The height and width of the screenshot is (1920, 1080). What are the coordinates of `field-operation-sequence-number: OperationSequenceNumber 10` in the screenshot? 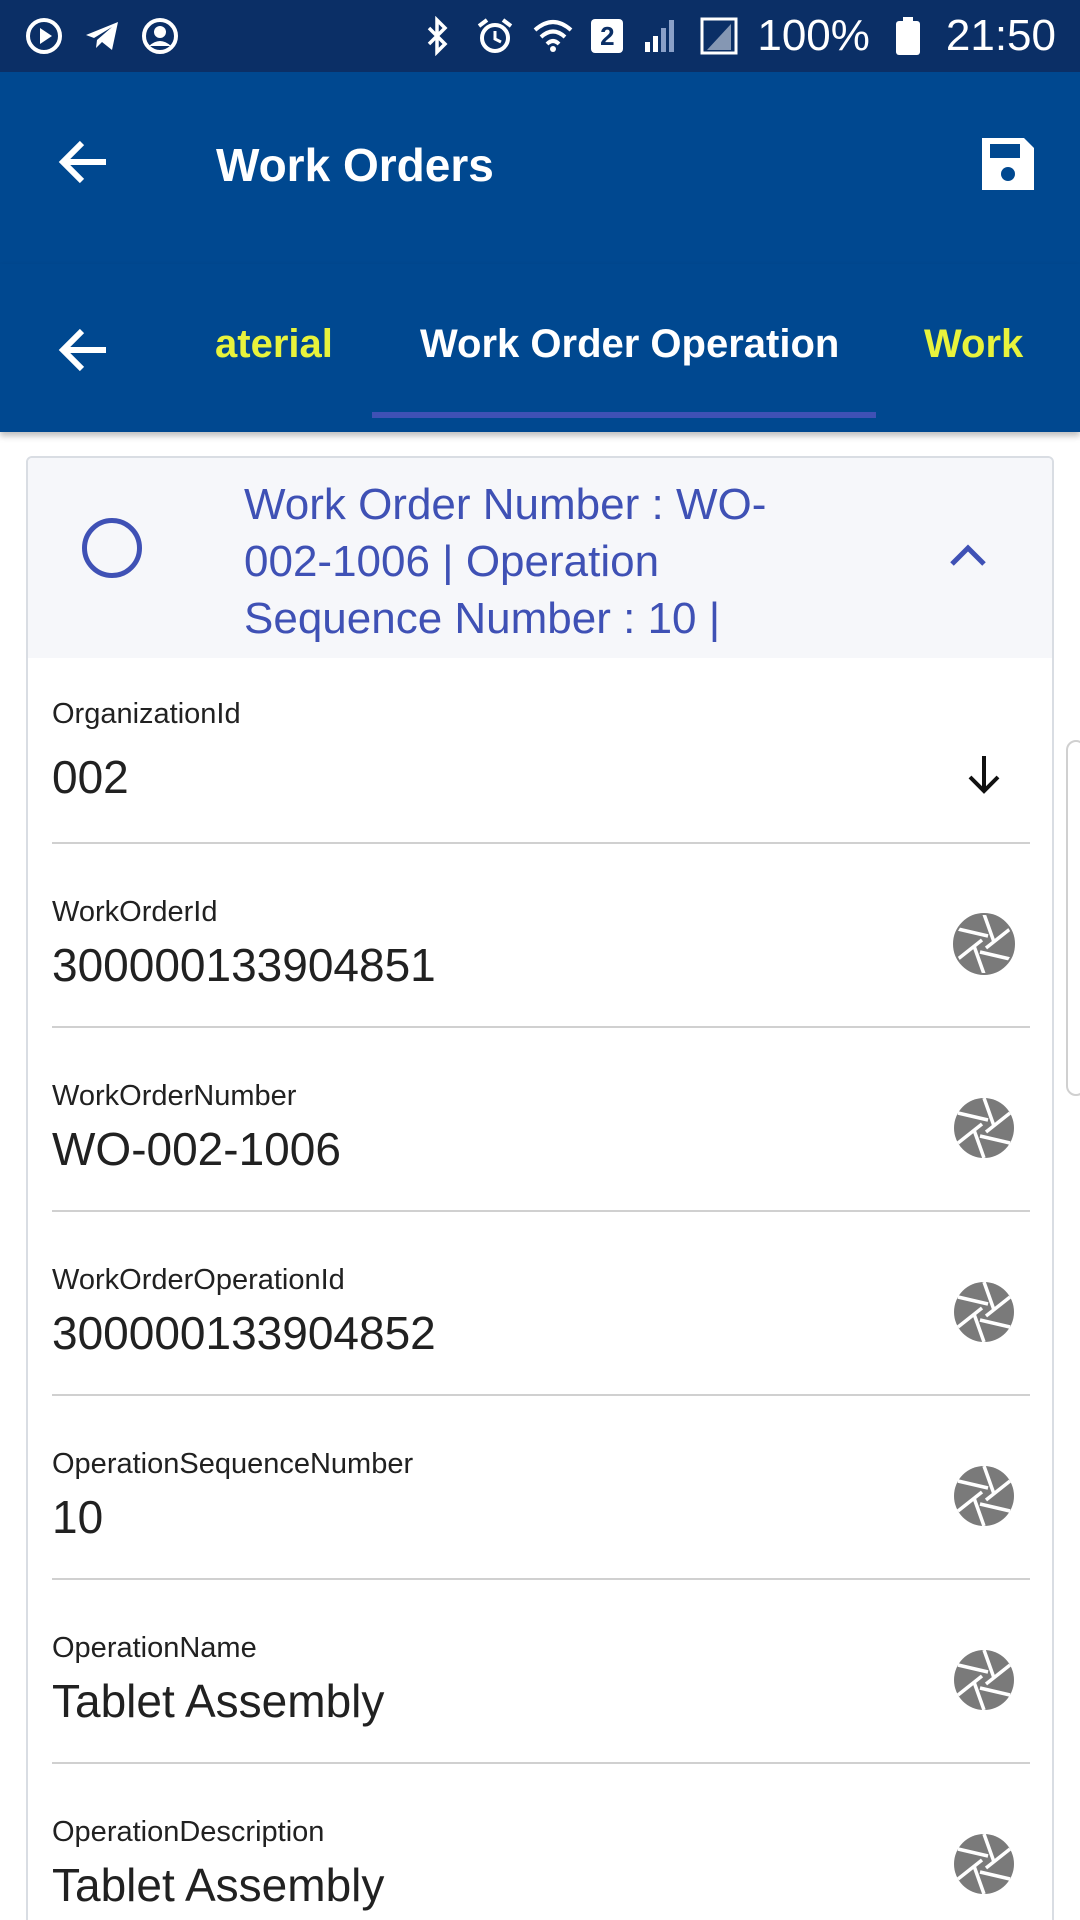 It's located at (541, 1488).